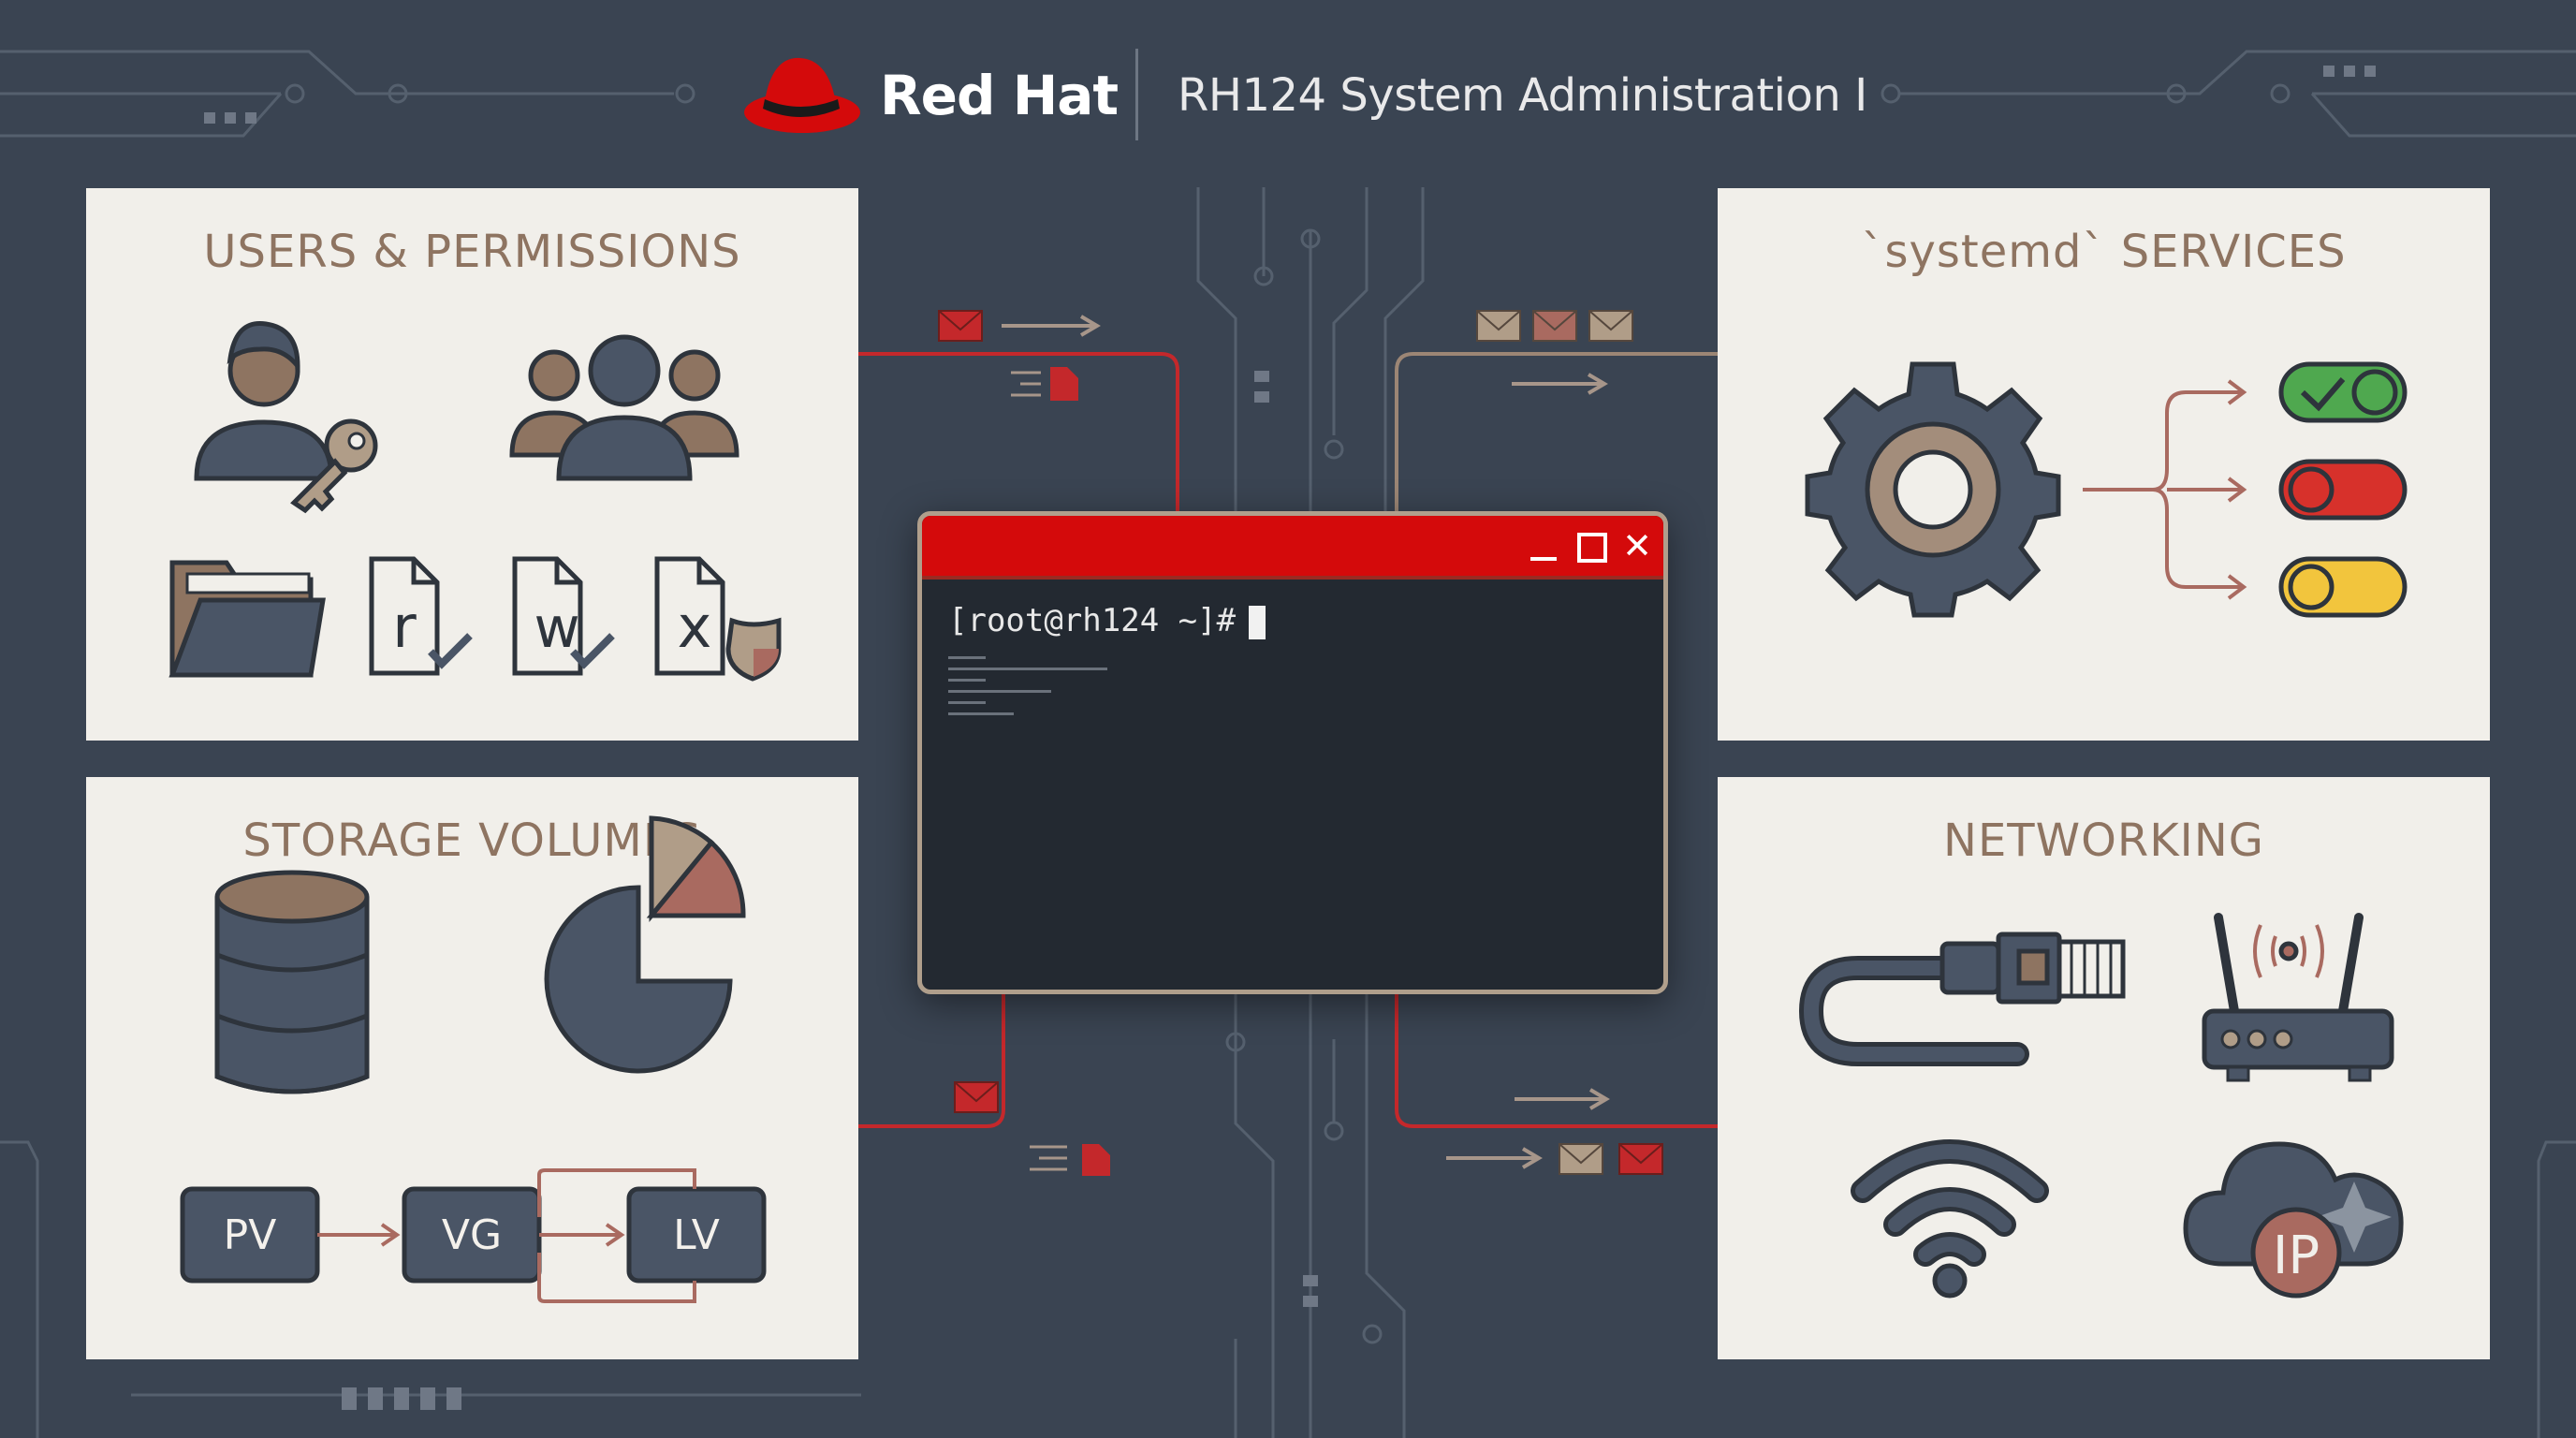  Describe the element at coordinates (475, 501) in the screenshot. I see `users-permissions-art: r w x` at that location.